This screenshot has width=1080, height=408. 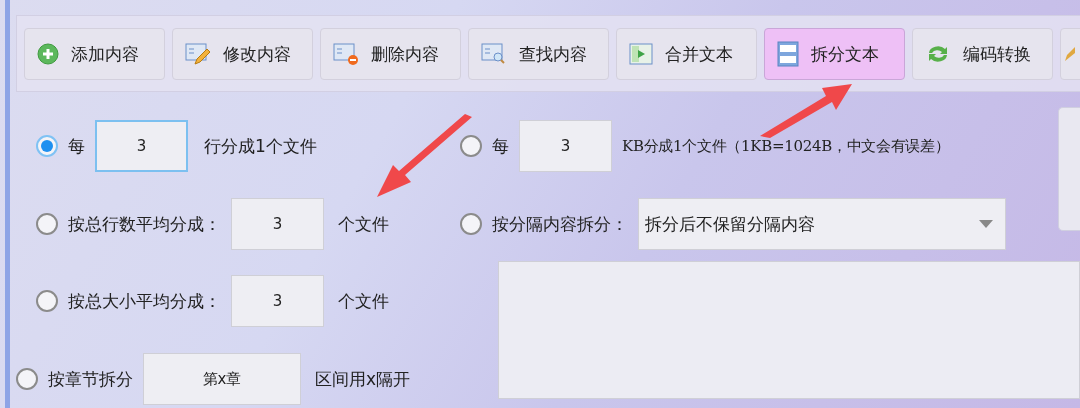 I want to click on toolbar-button: 添加内容, so click(x=94, y=54).